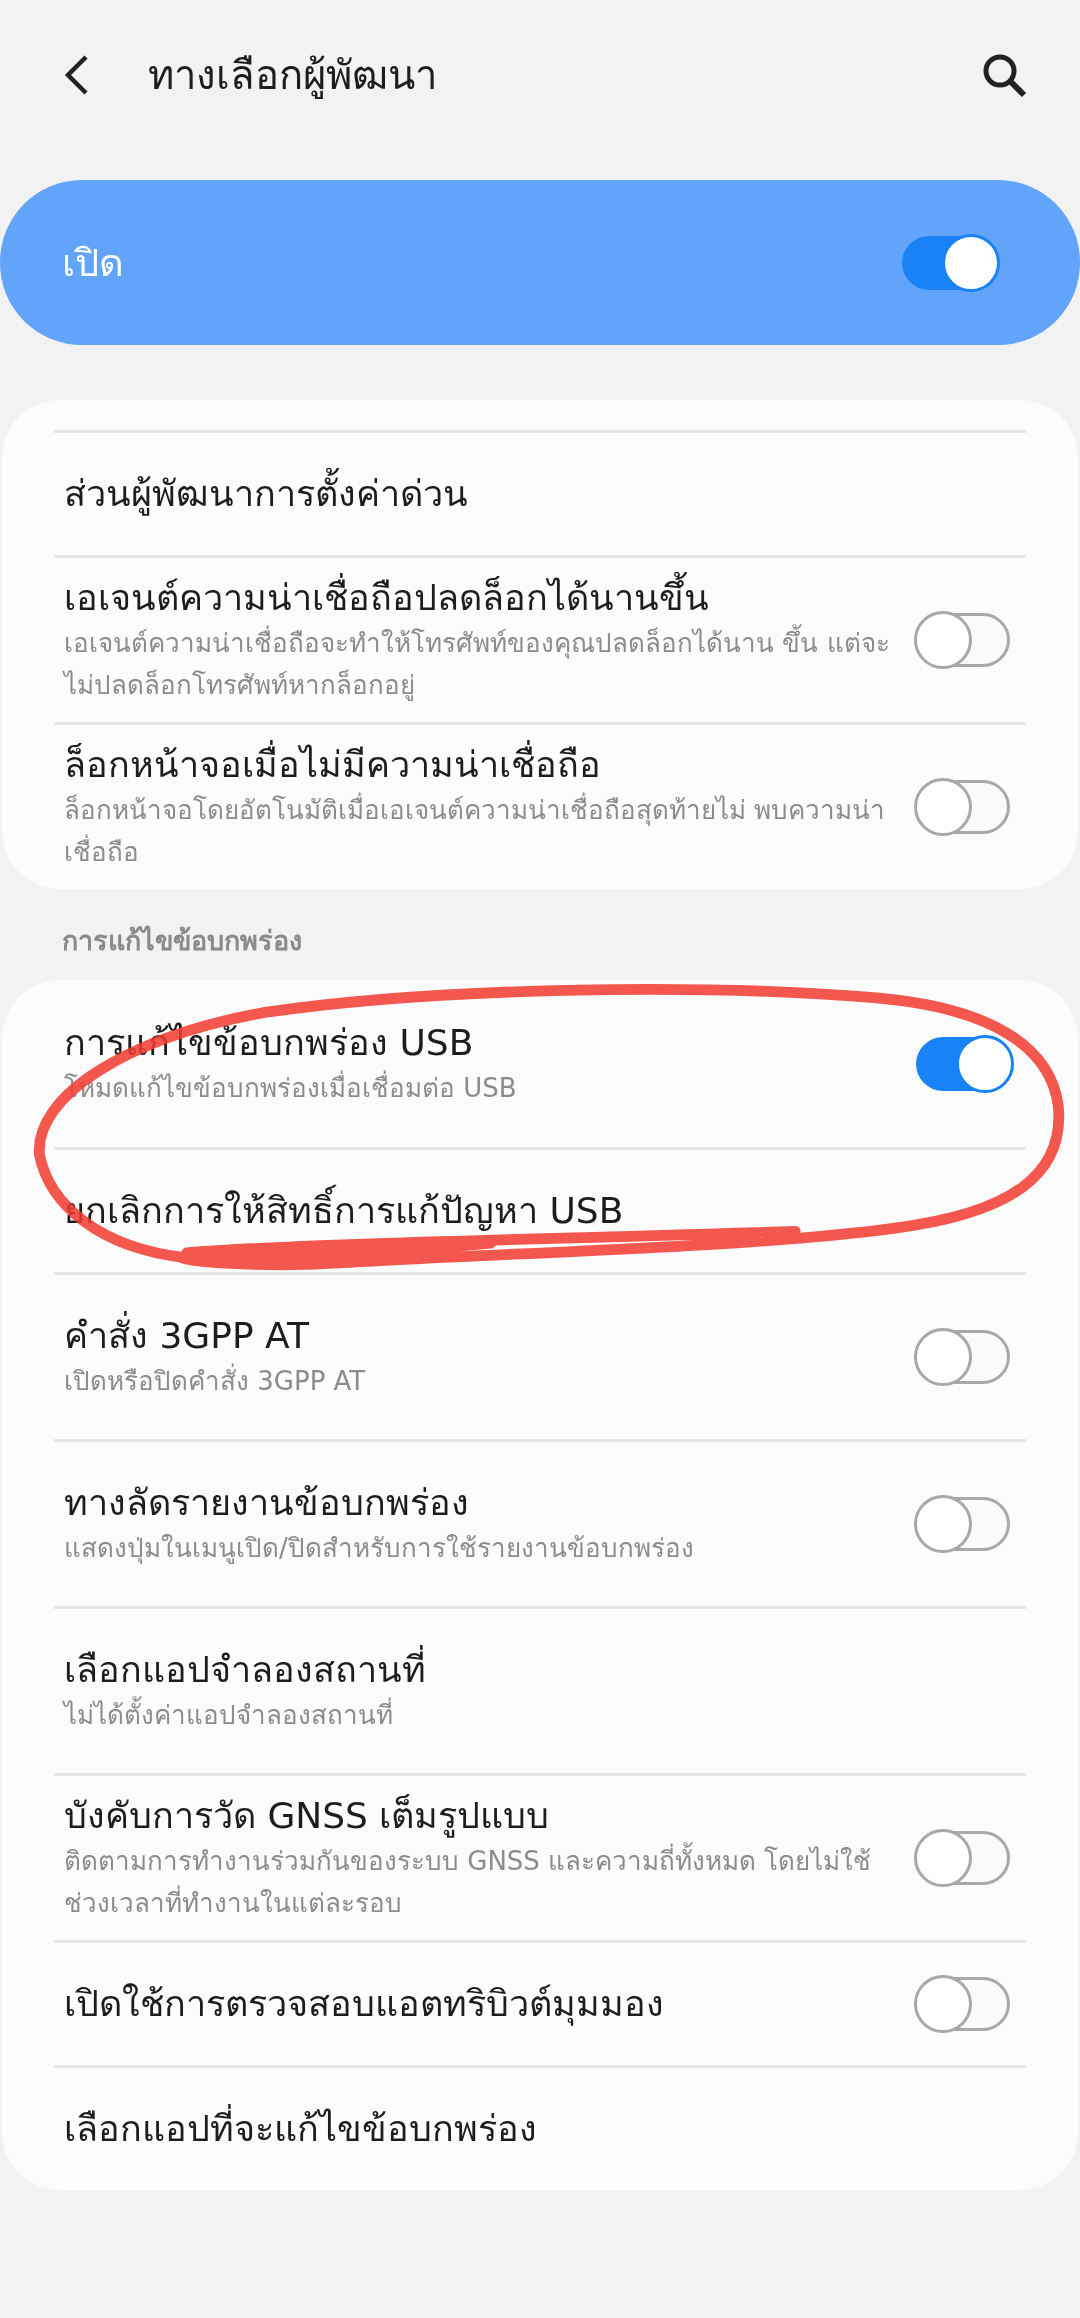 The image size is (1080, 2318). I want to click on setting-description: ไม่ได้ตั้งค่าแอปจำลองสถานที่, so click(245, 1715).